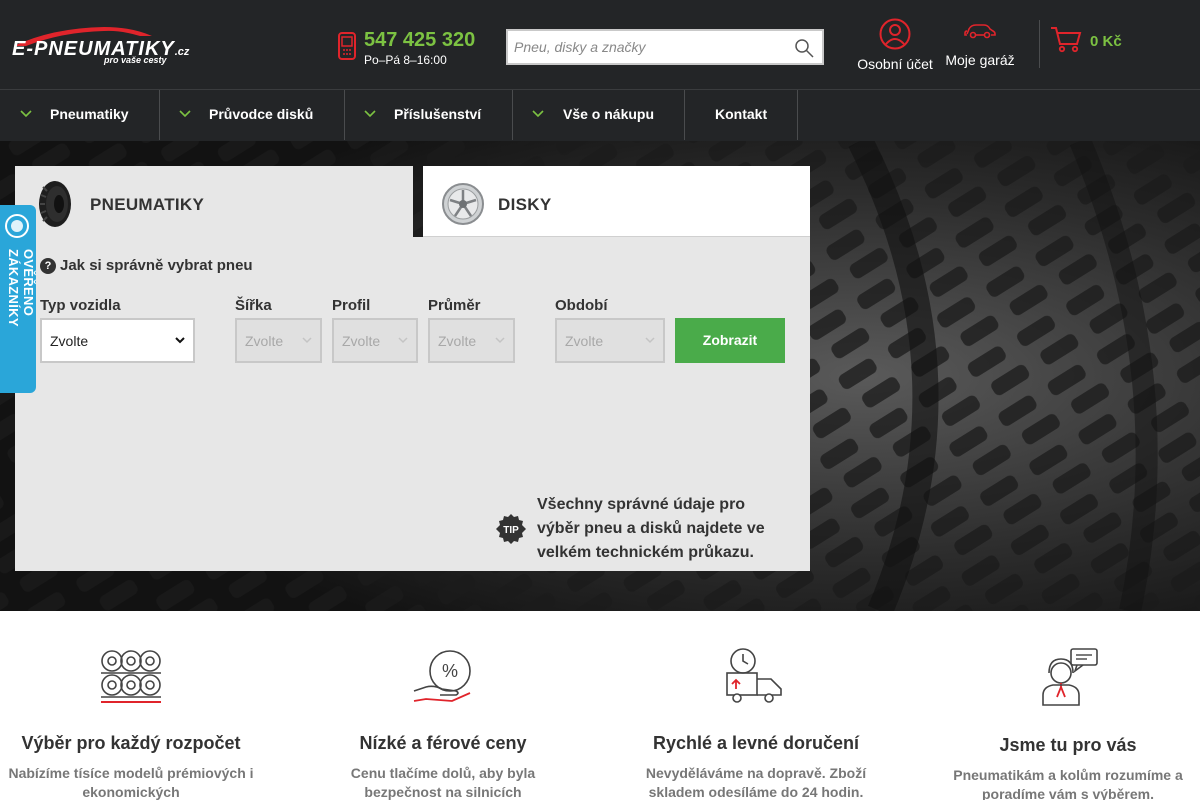  I want to click on user-icon, so click(895, 34).